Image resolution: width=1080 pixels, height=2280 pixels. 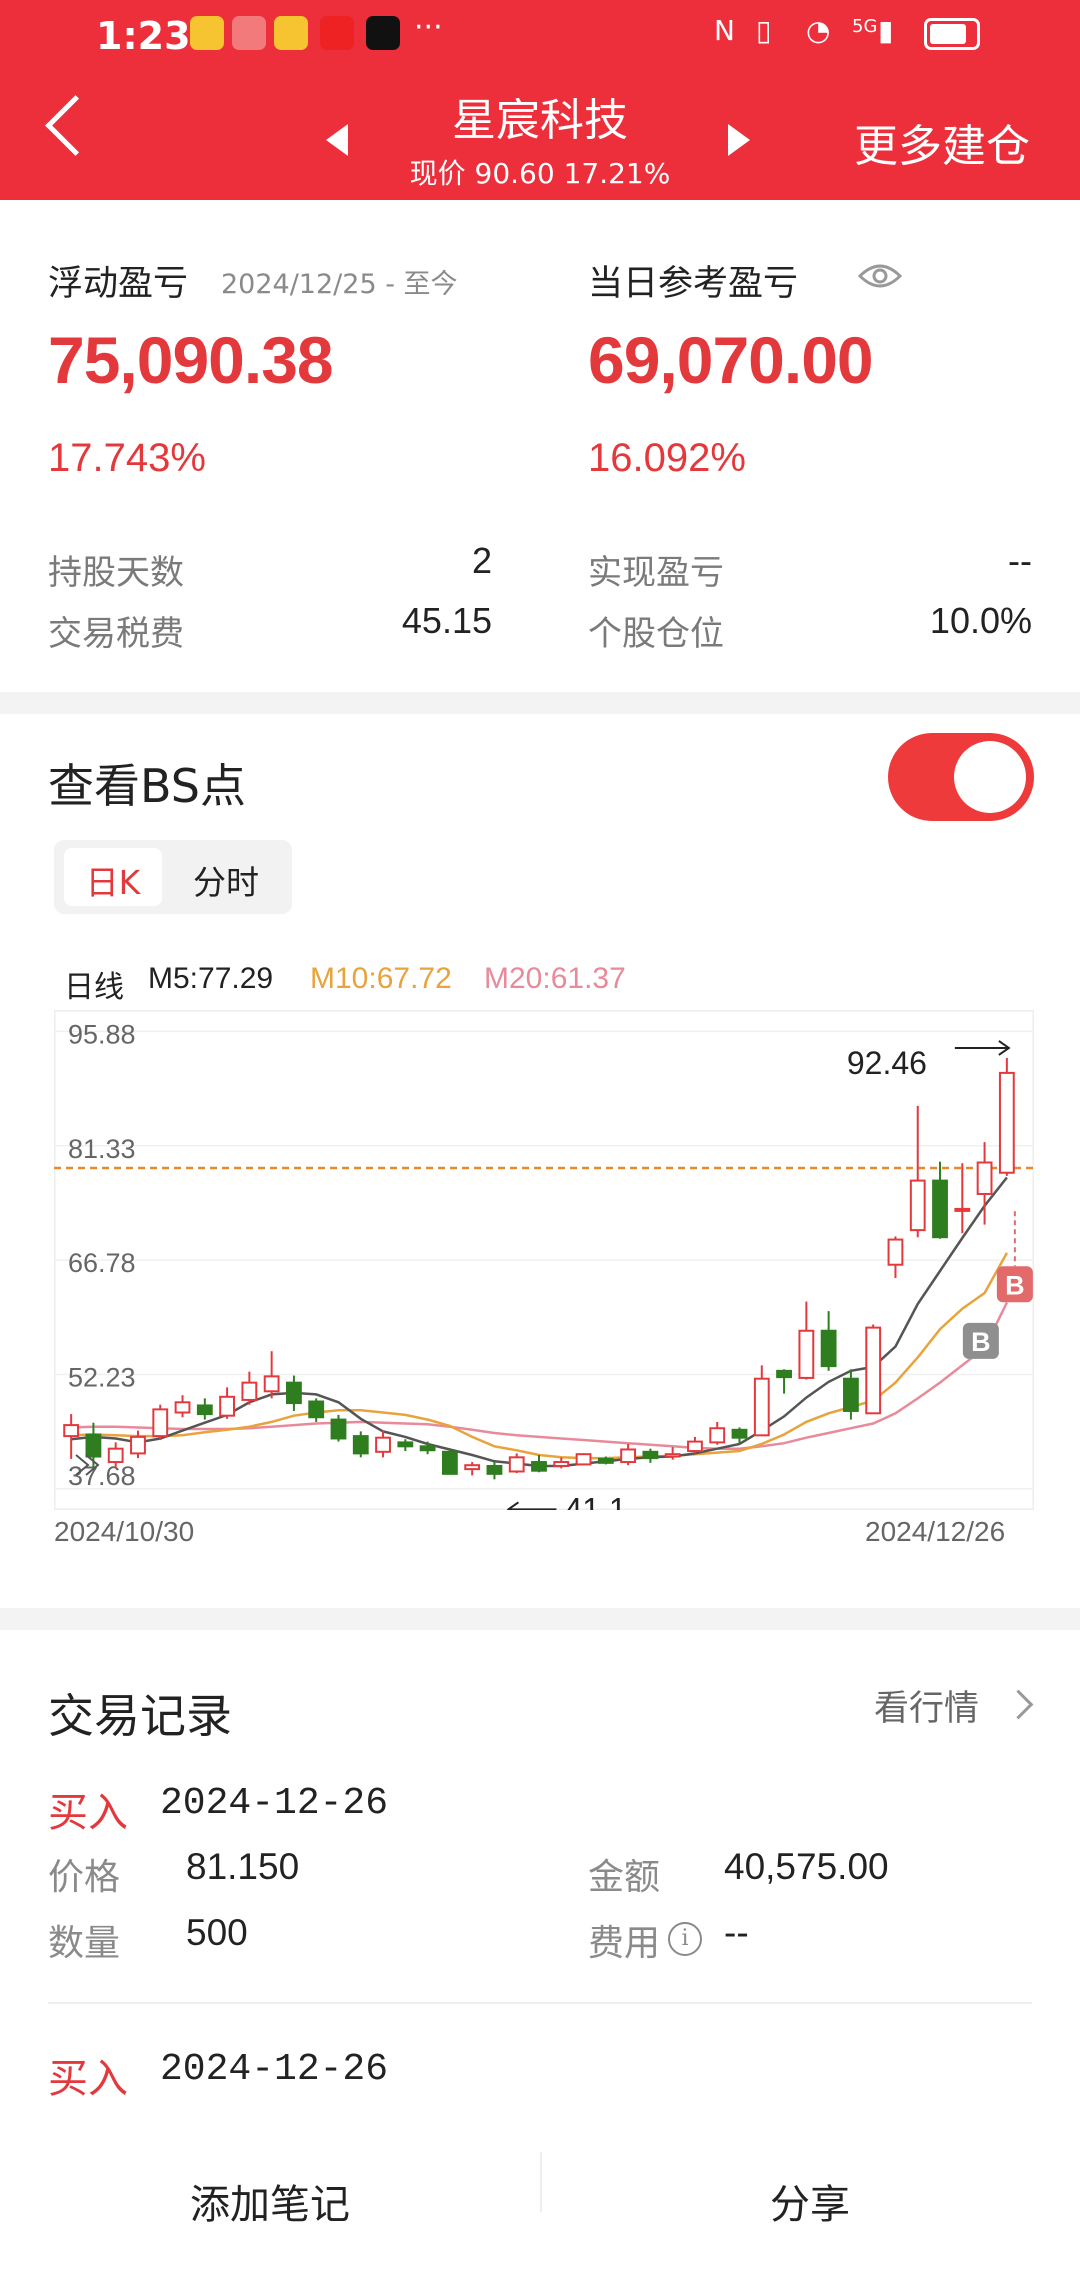 What do you see at coordinates (952, 34) in the screenshot?
I see `battery-icon` at bounding box center [952, 34].